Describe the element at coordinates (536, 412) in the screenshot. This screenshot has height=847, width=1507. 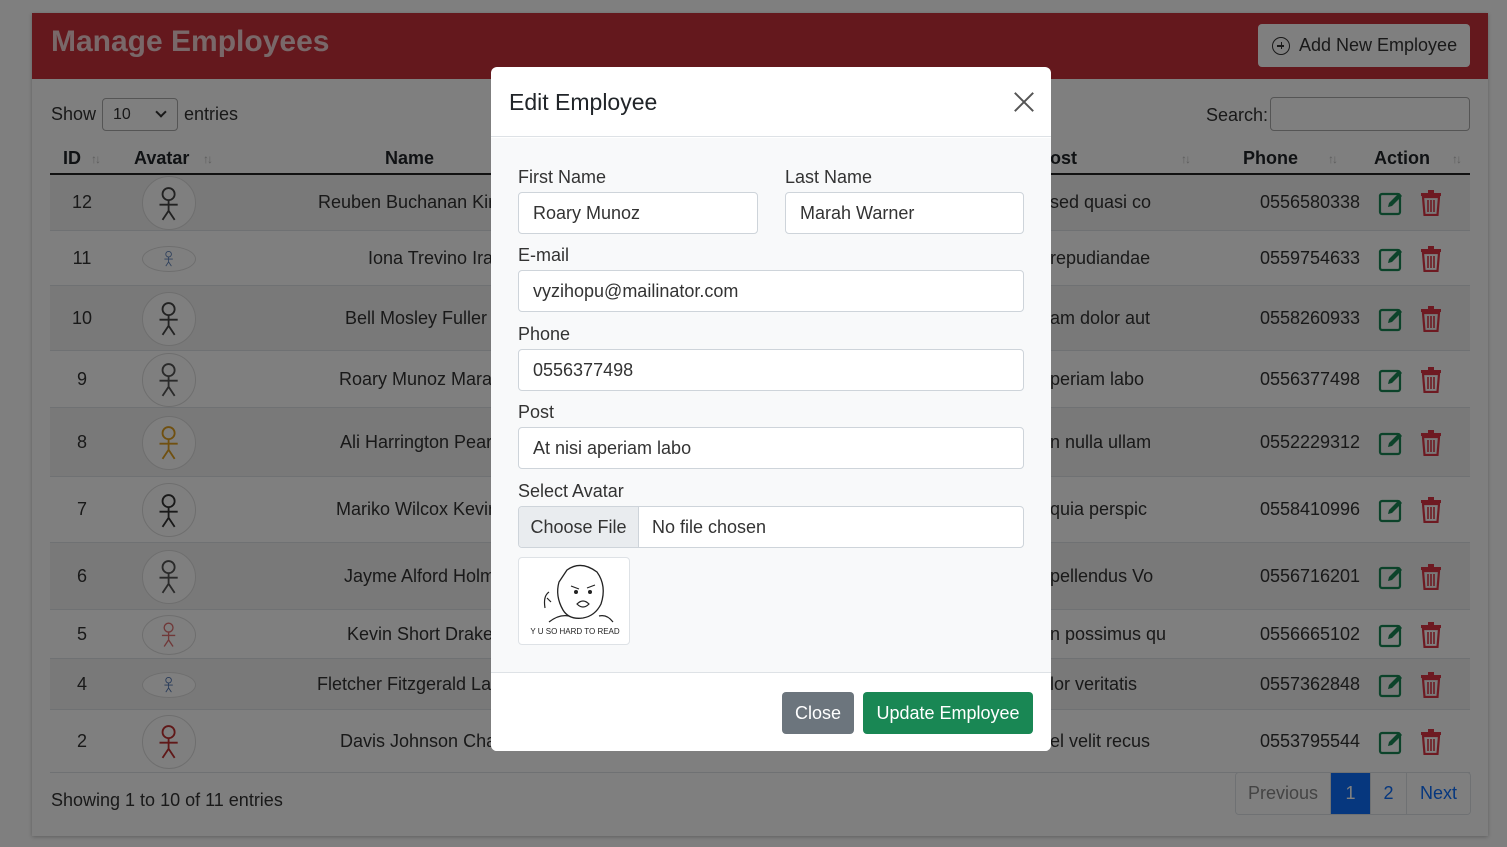
I see `post-label: Post` at that location.